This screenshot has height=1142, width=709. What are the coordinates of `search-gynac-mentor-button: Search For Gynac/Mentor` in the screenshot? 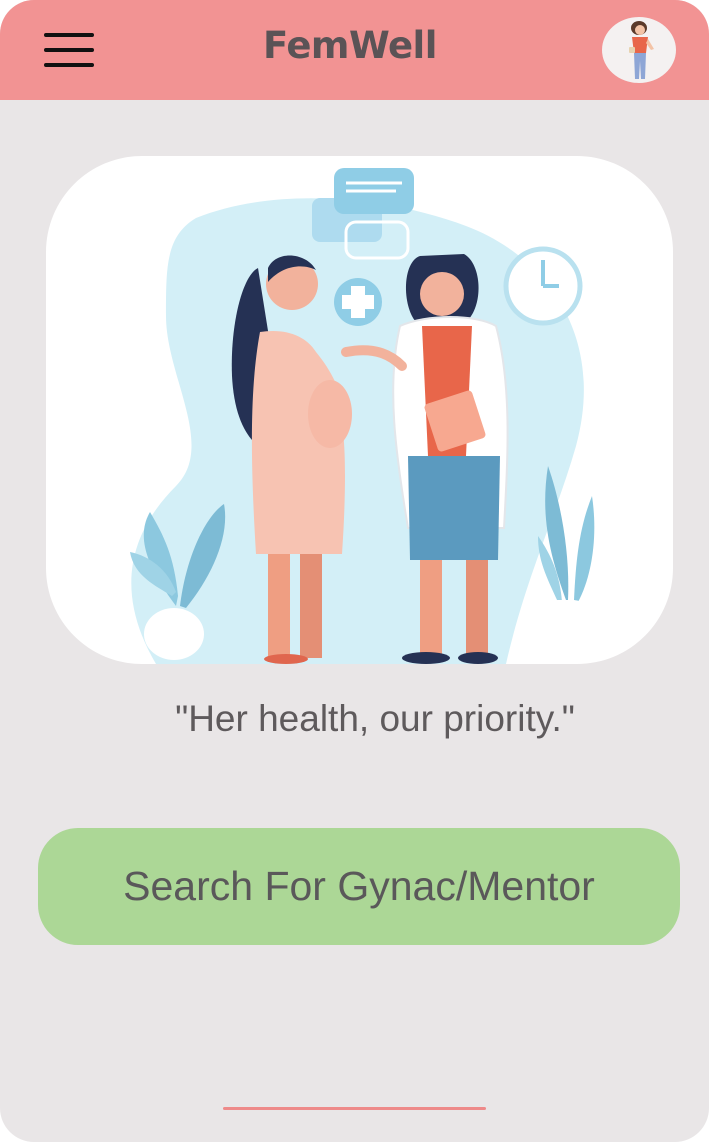 It's located at (359, 886).